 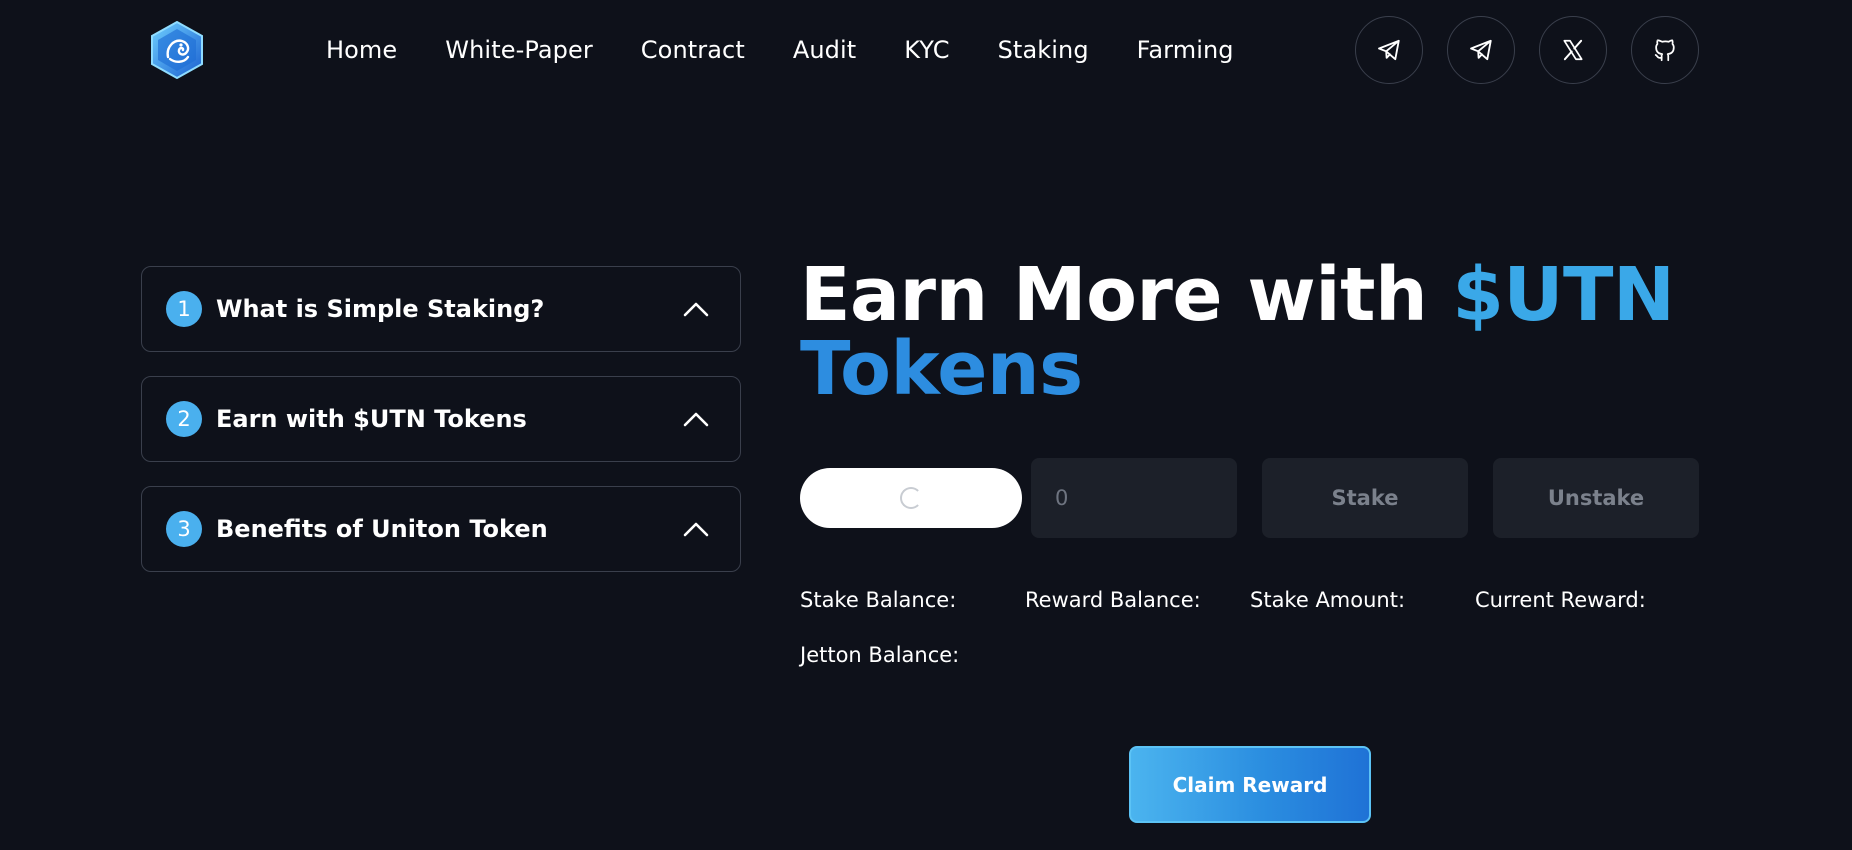 I want to click on hero-token-symbol: $UTN, so click(x=1563, y=295).